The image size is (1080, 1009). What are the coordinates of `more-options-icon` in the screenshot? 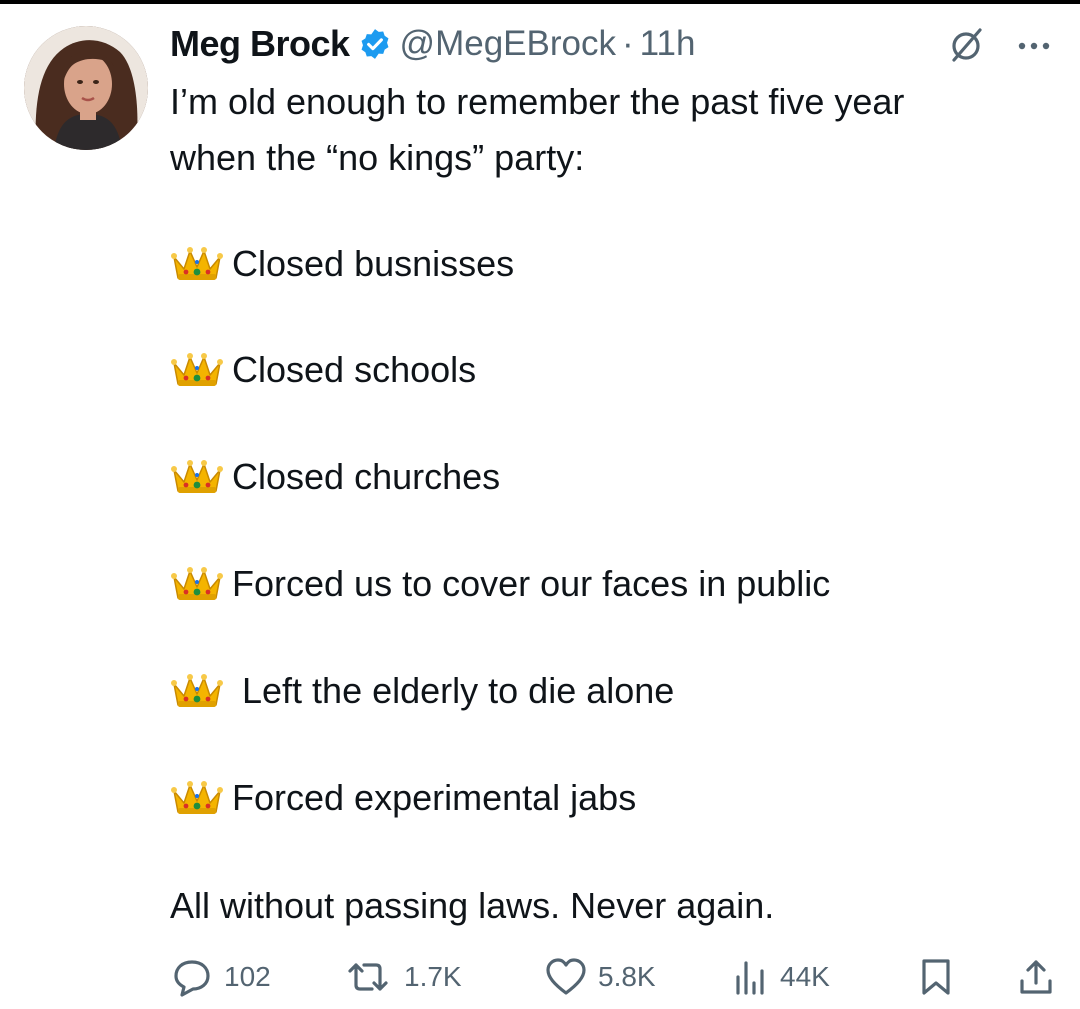 It's located at (1034, 46).